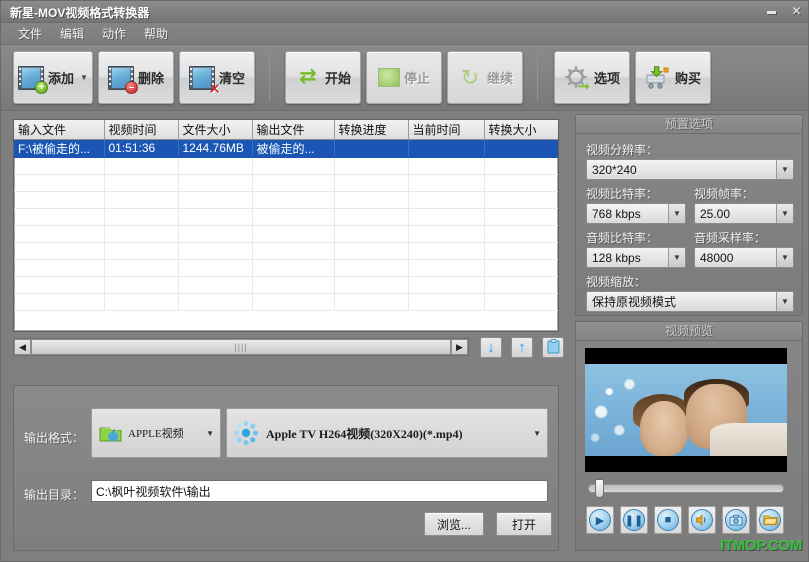  Describe the element at coordinates (796, 10) in the screenshot. I see `close-button: ✕` at that location.